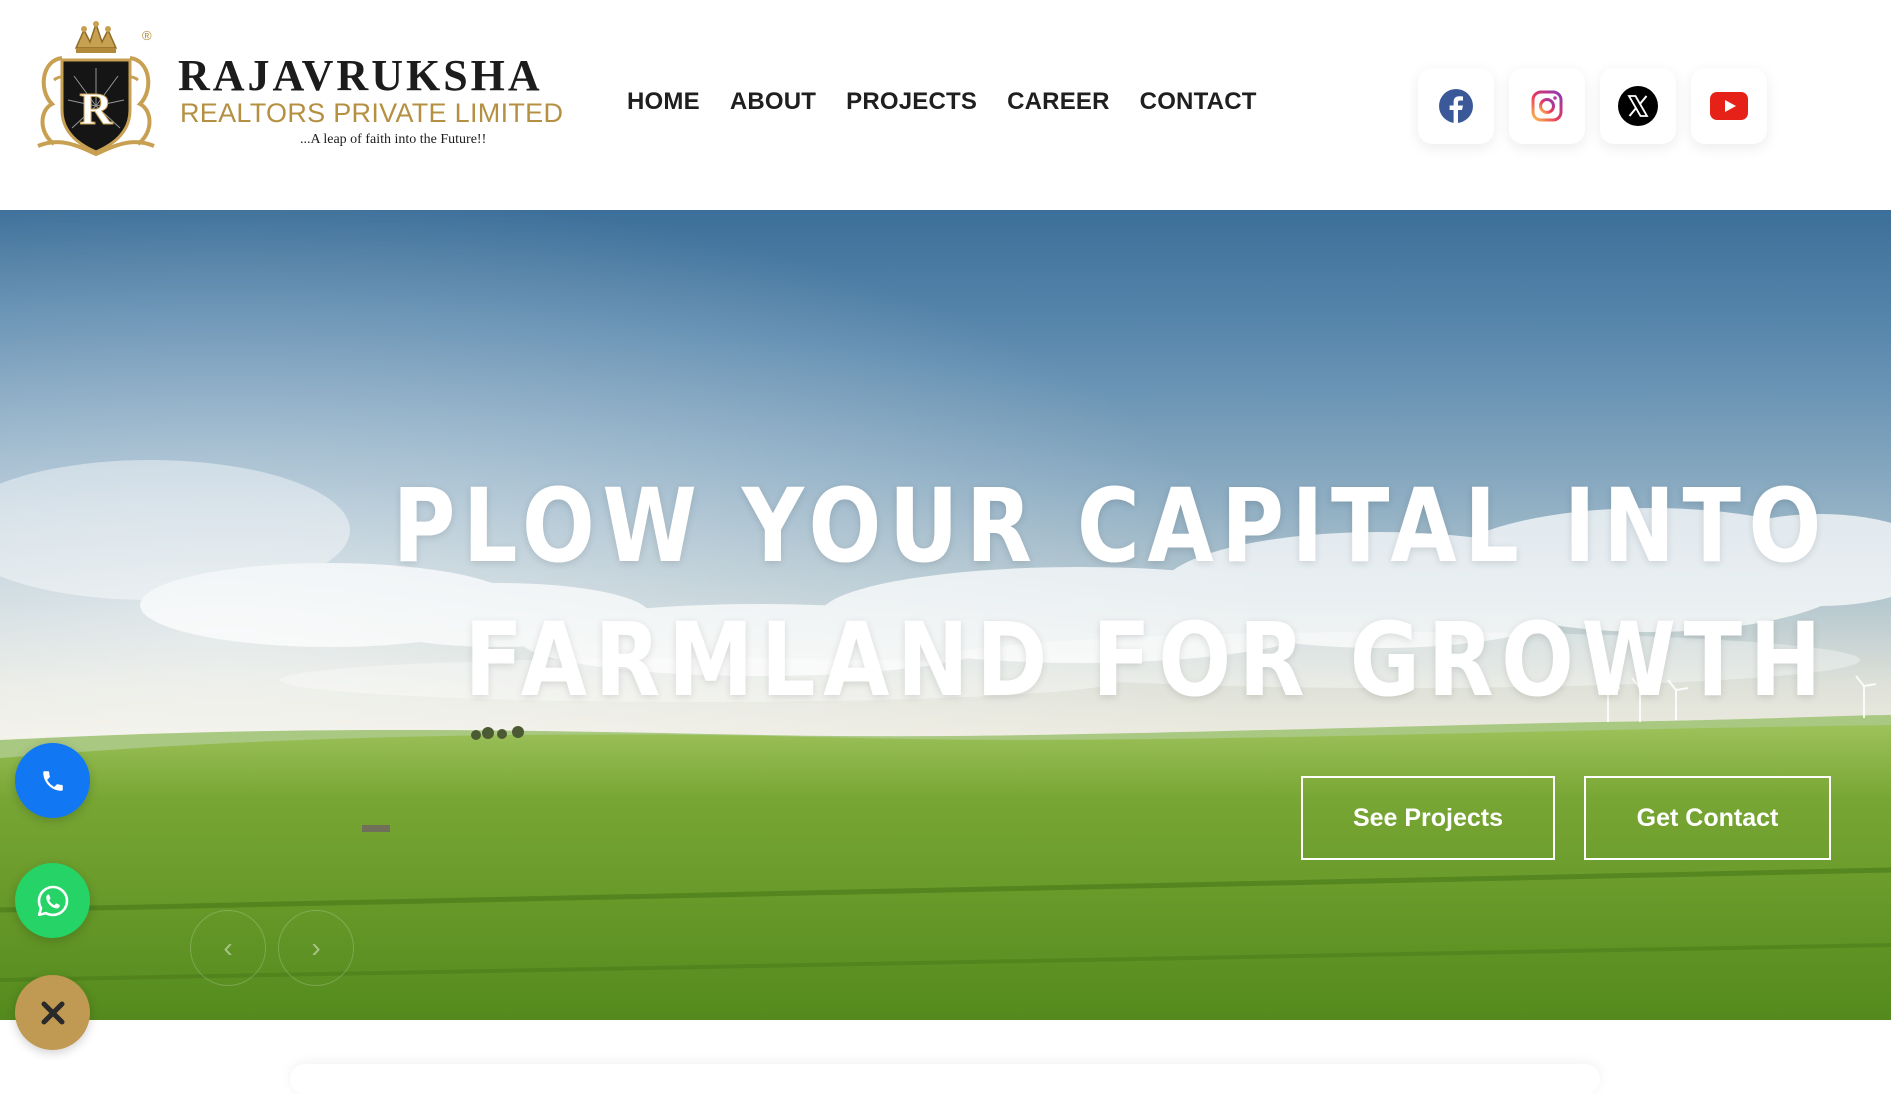  What do you see at coordinates (1146, 660) in the screenshot?
I see `hero-headline-line2: FARMLAND FOR GROWTH` at bounding box center [1146, 660].